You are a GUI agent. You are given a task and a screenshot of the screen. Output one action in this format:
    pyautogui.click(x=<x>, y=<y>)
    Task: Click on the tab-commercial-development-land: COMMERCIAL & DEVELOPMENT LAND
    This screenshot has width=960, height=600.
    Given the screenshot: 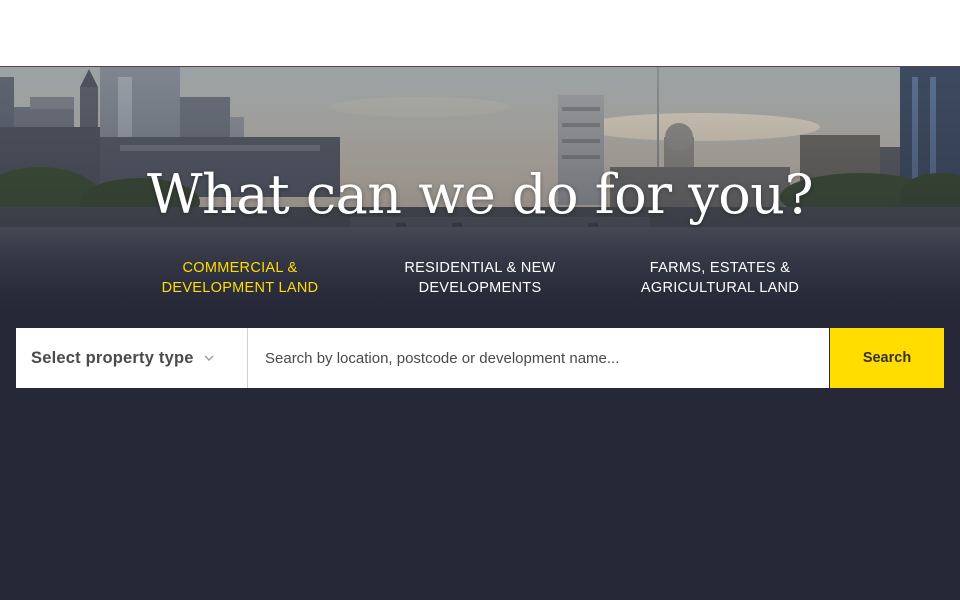 What is the action you would take?
    pyautogui.click(x=240, y=278)
    